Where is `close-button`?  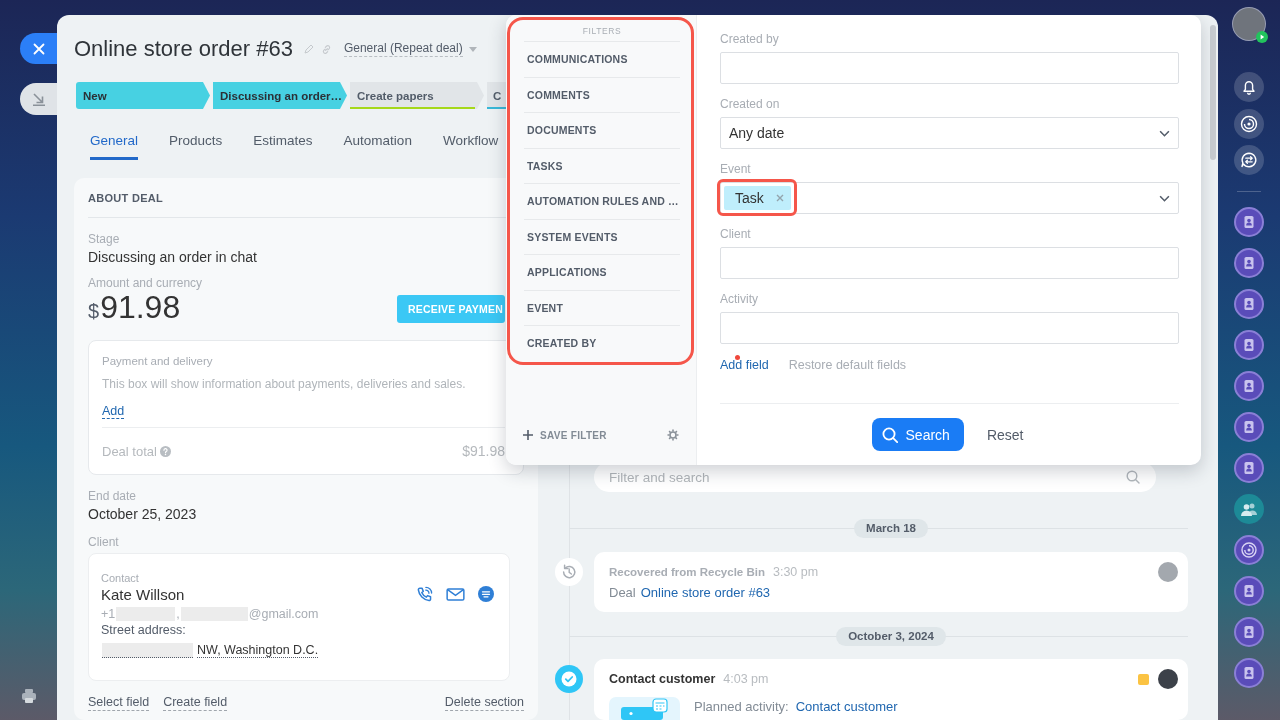
close-button is located at coordinates (38, 48).